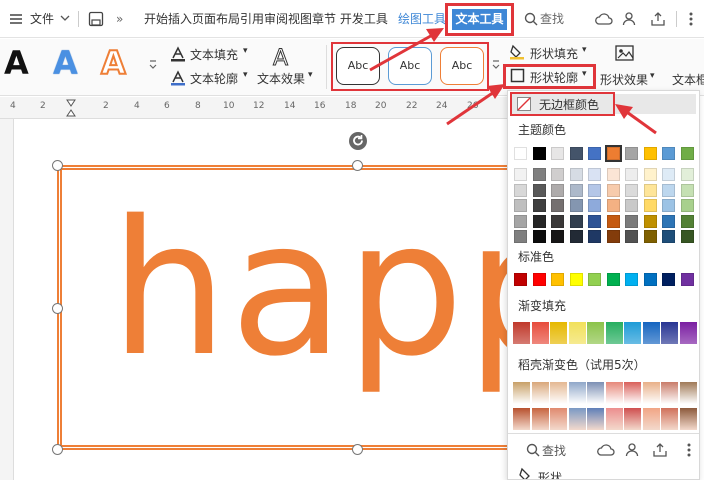 This screenshot has height=480, width=704. Describe the element at coordinates (266, 19) in the screenshot. I see `ribbon-tabs: 开始插入页面布局引用审阅视图章节 开发工具` at that location.